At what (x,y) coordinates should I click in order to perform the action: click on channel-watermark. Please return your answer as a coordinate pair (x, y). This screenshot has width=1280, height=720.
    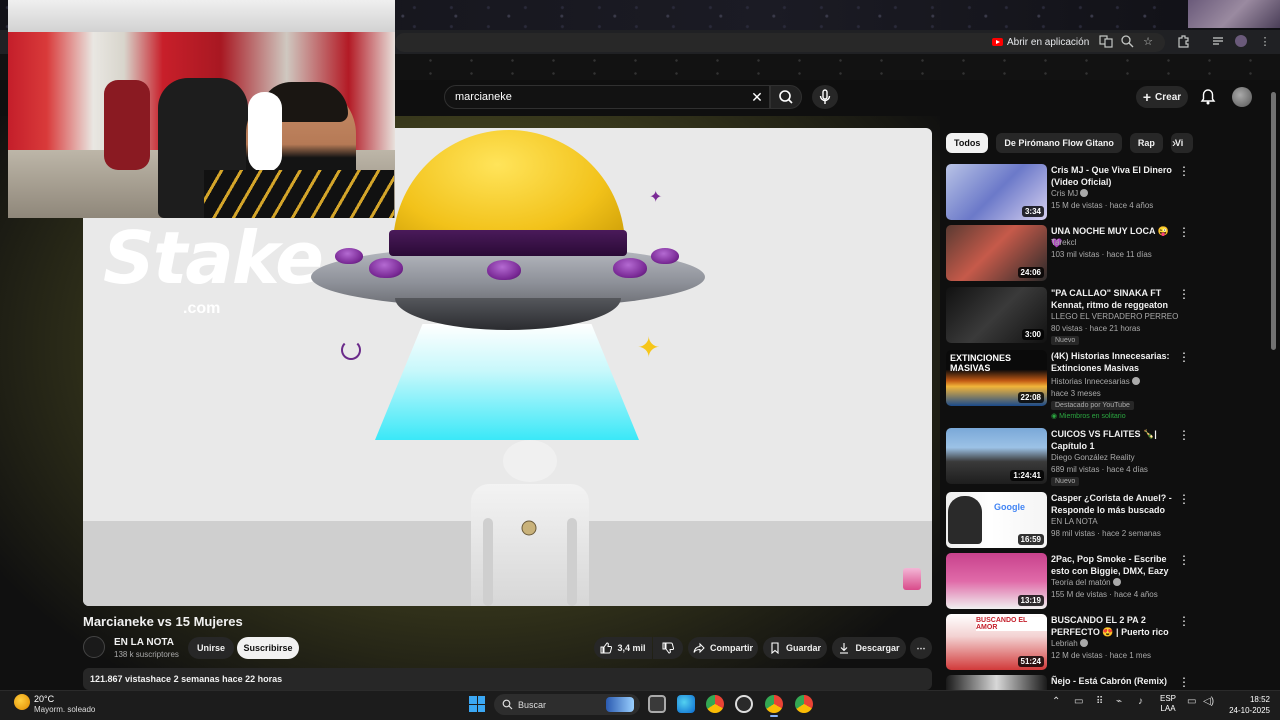
    Looking at the image, I should click on (912, 579).